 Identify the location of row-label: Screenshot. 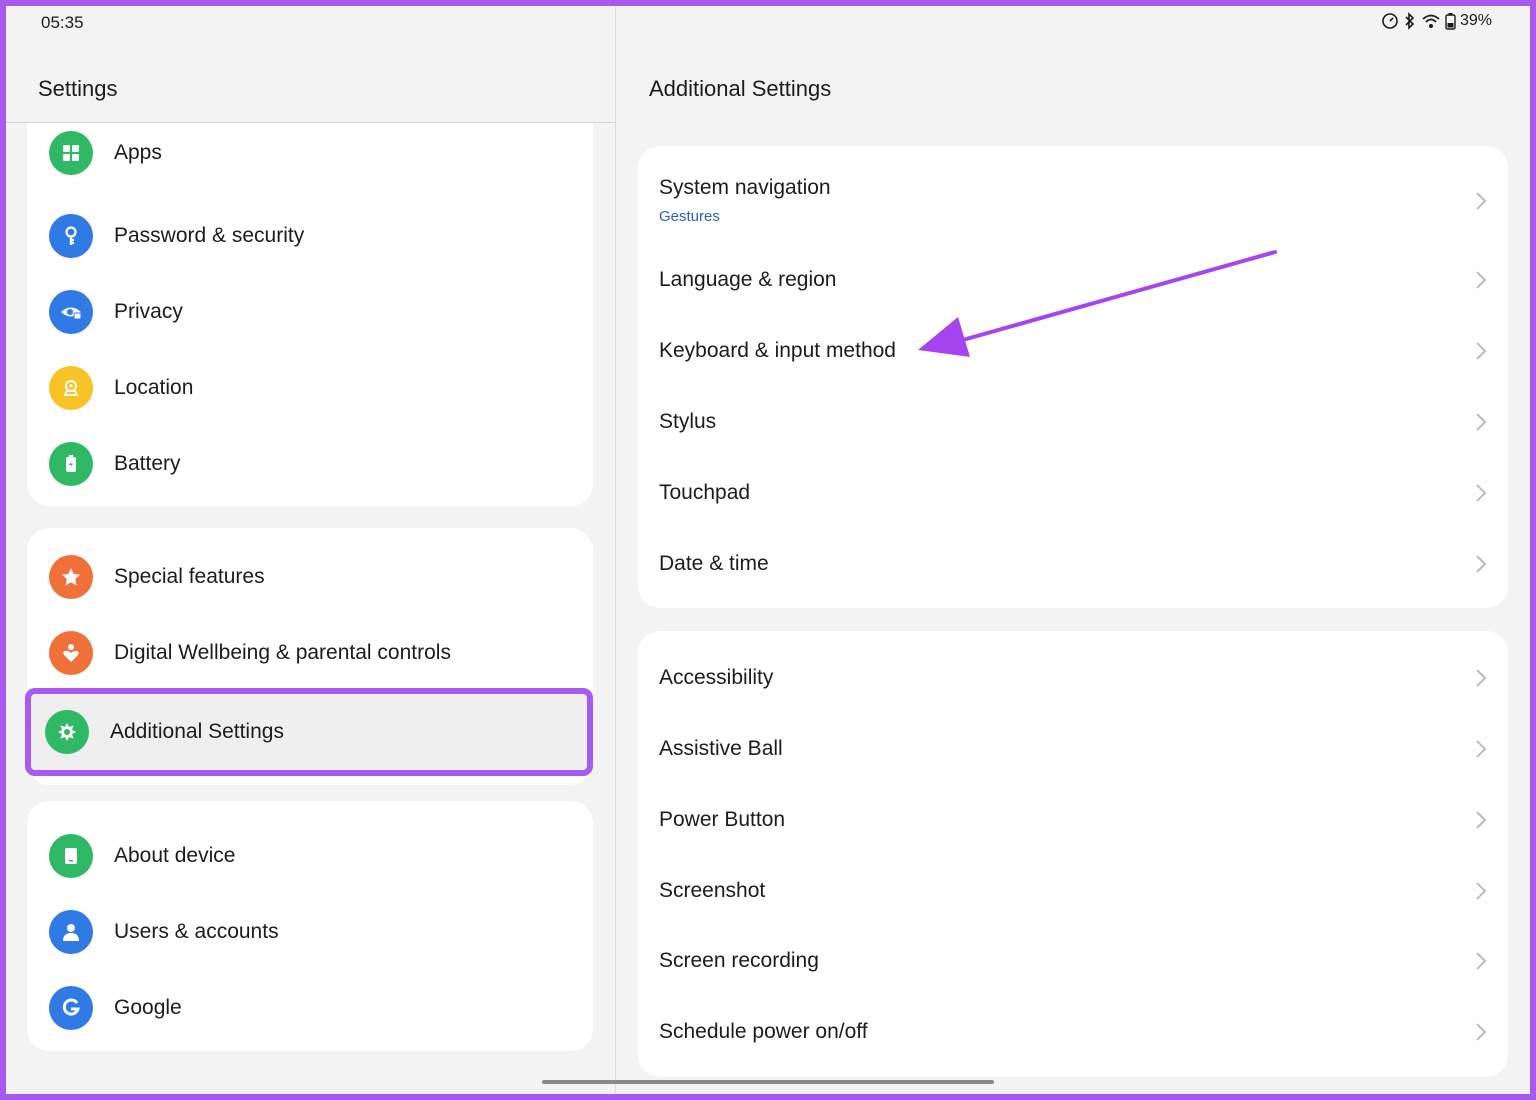
(712, 890).